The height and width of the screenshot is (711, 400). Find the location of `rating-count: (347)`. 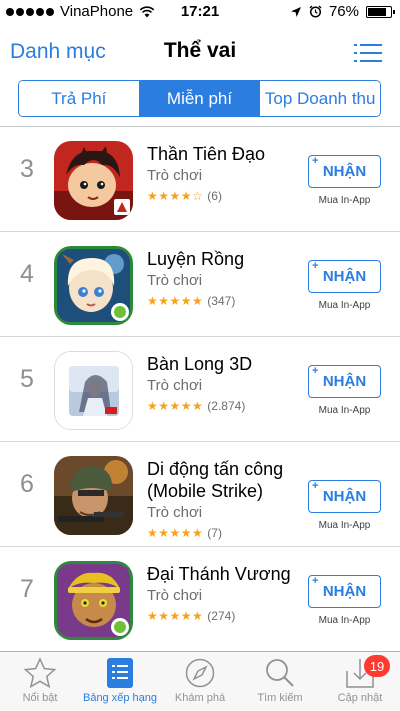

rating-count: (347) is located at coordinates (221, 301).